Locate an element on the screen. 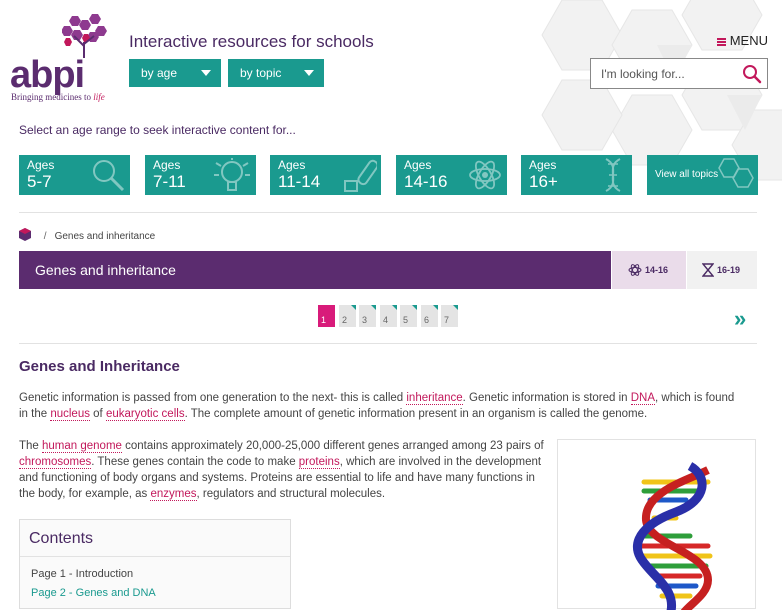 This screenshot has width=782, height=615. page-link-3: 3 is located at coordinates (367, 316).